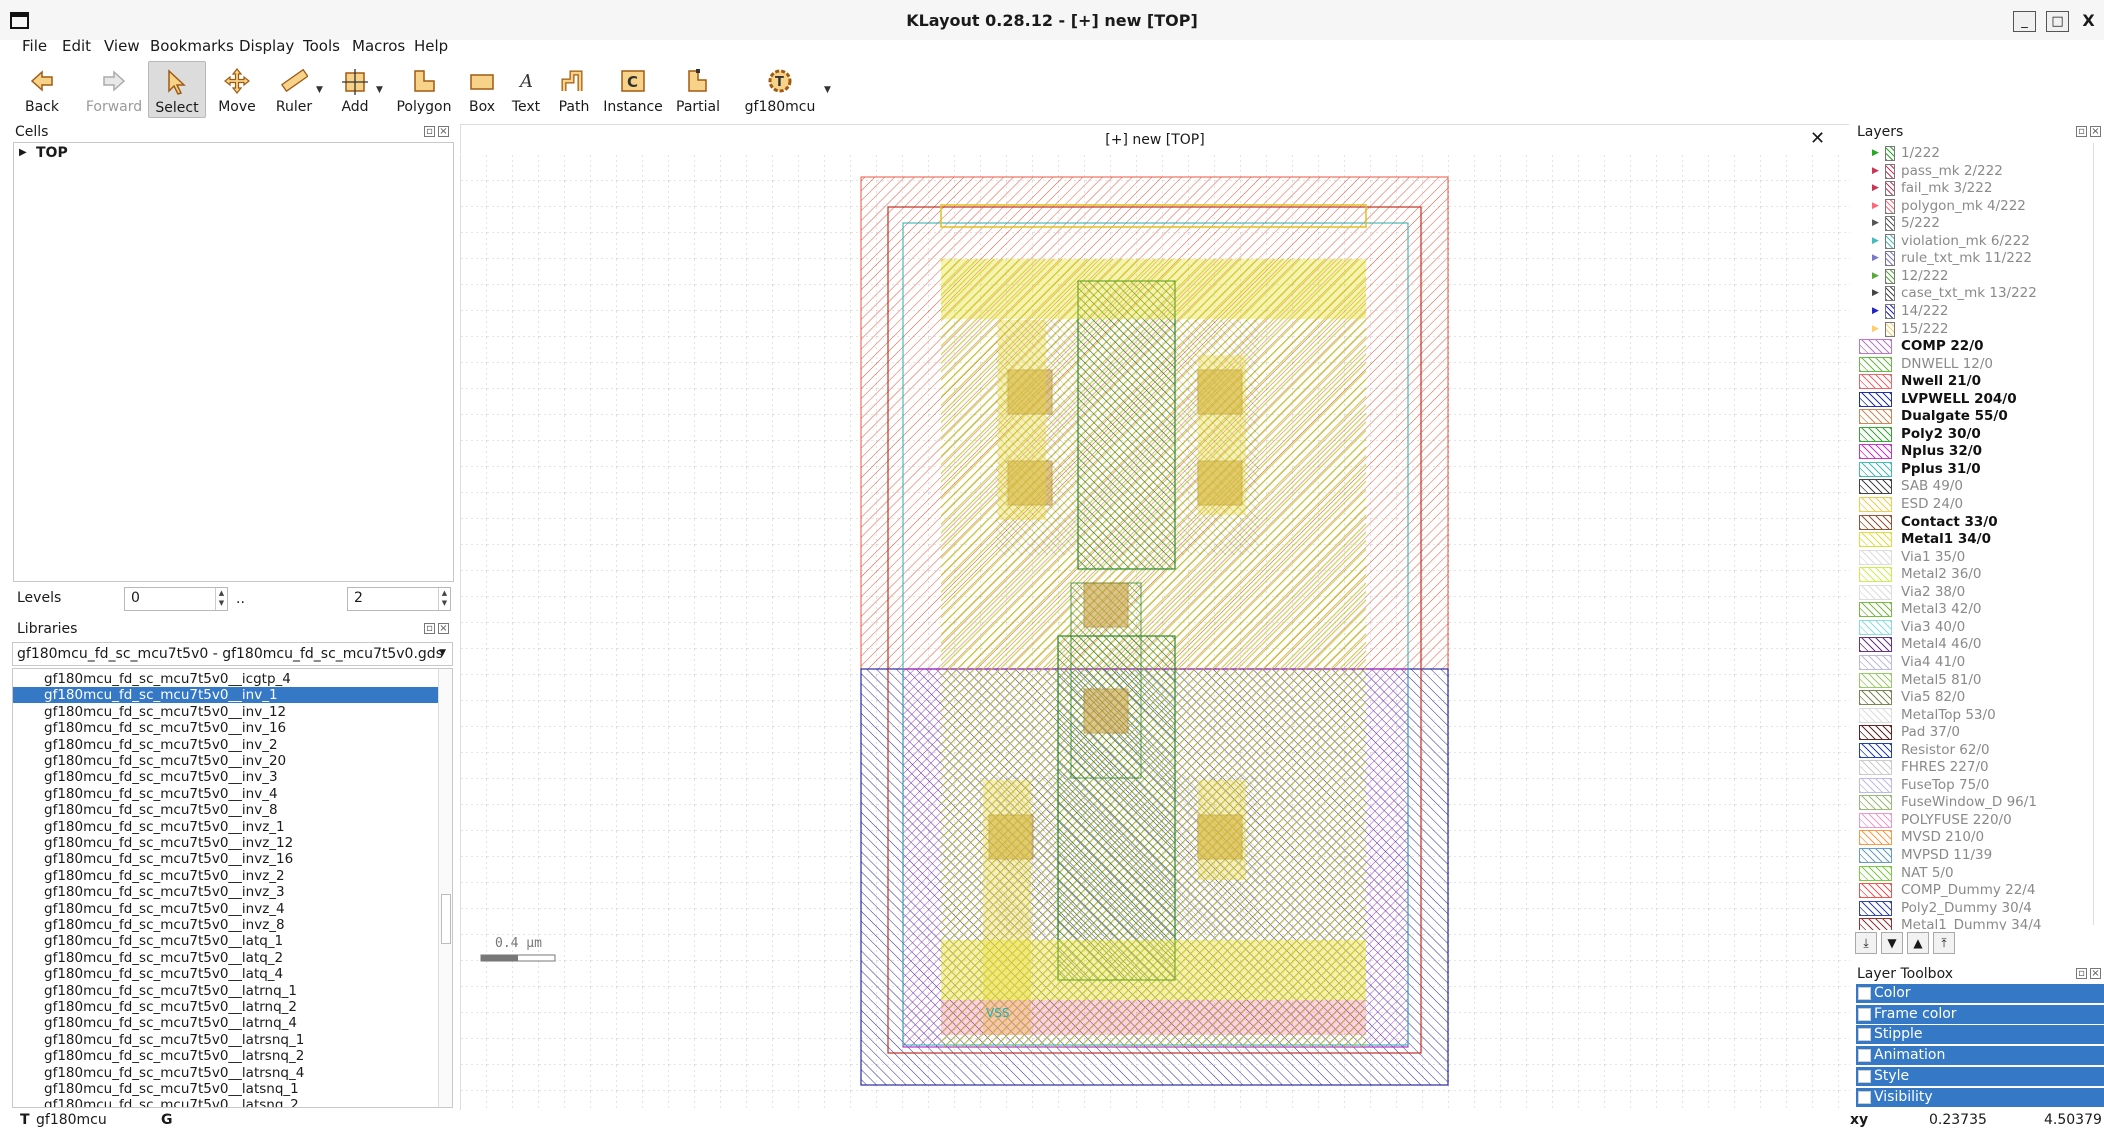 This screenshot has height=1131, width=2104. What do you see at coordinates (1980, 1056) in the screenshot?
I see `toolbox-item-animation: Animation` at bounding box center [1980, 1056].